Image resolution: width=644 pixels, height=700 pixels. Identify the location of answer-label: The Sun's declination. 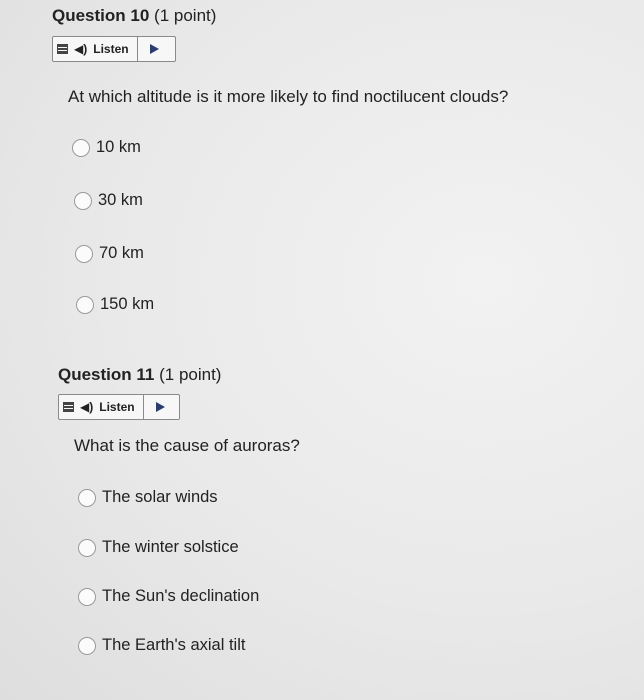
(181, 596).